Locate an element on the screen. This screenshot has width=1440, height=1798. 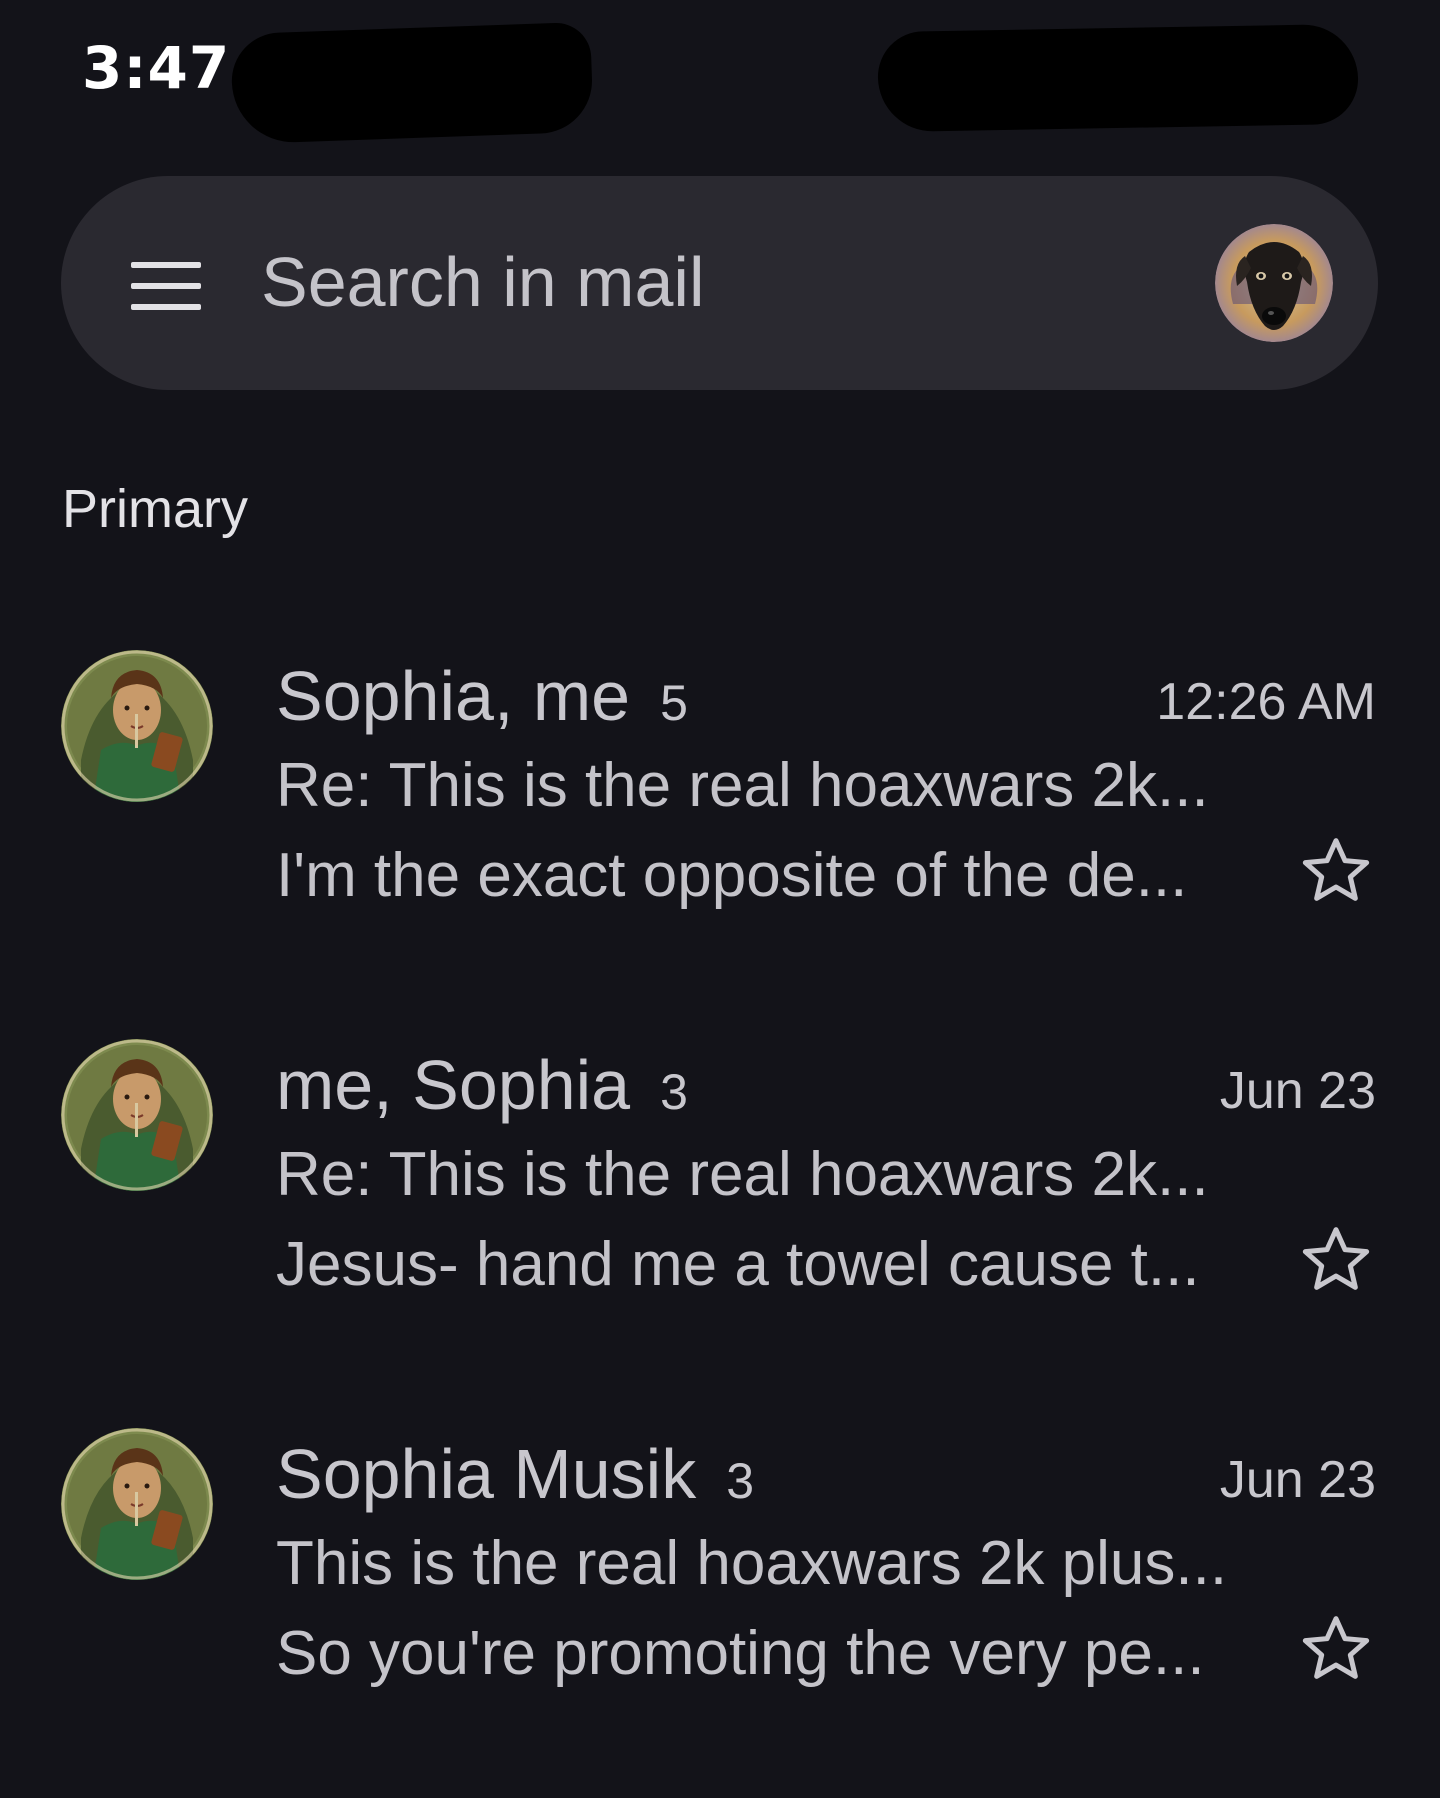
sender-names: Sophia Musik 3 is located at coordinates (515, 1474).